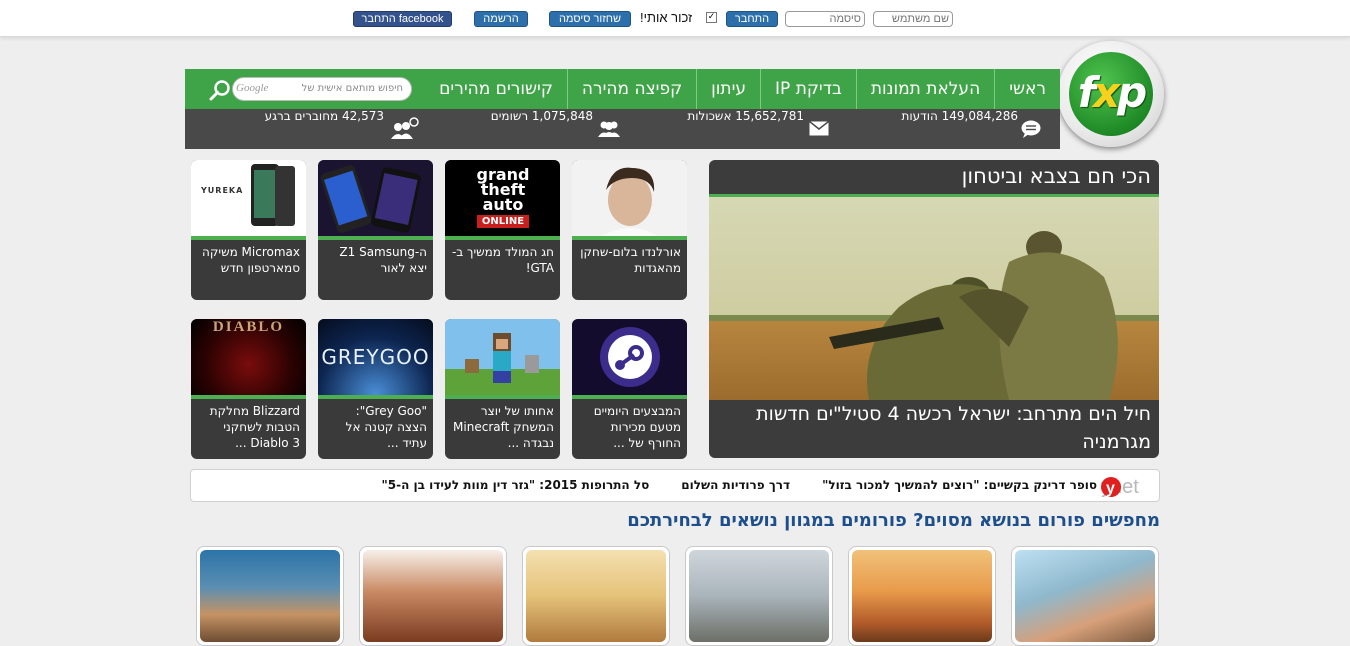 Image resolution: width=1350 pixels, height=646 pixels. I want to click on remember-me-checkbox: ✓, so click(711, 17).